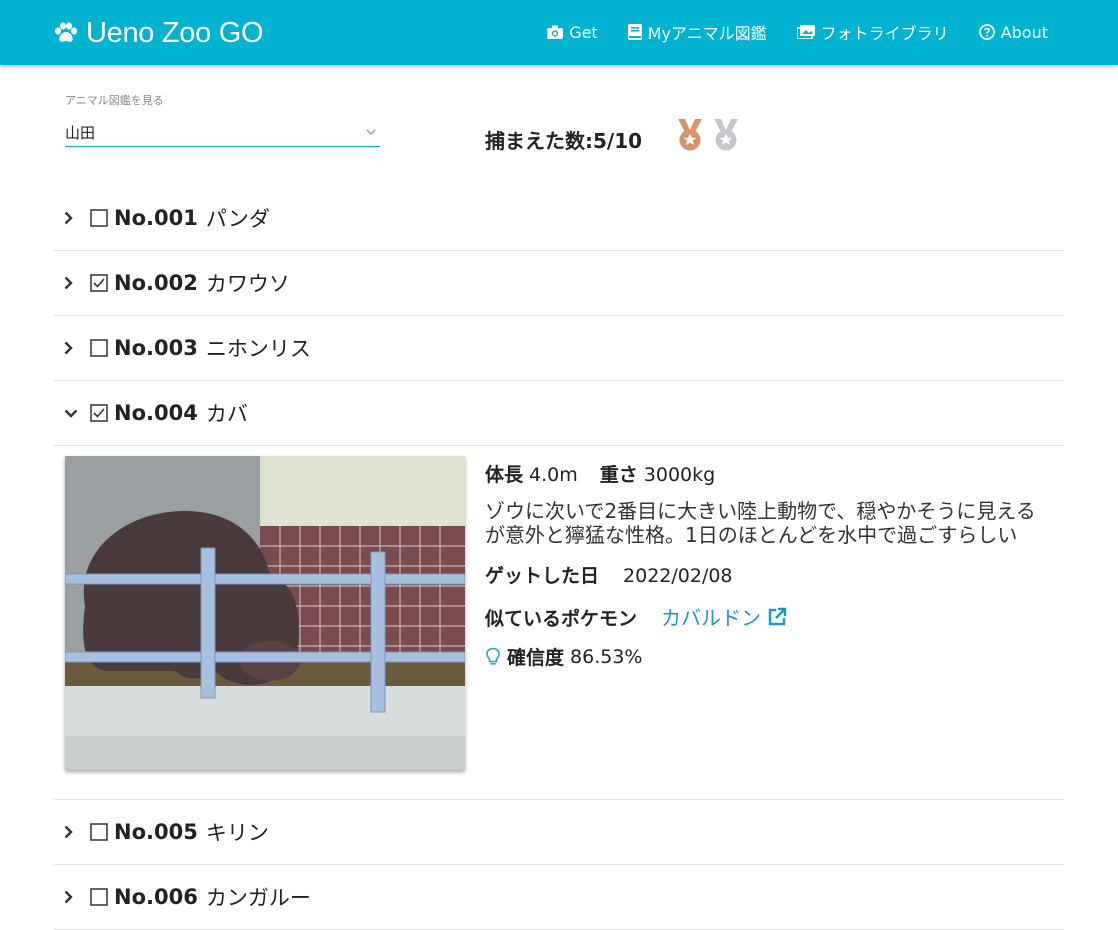 The image size is (1118, 930). What do you see at coordinates (226, 414) in the screenshot?
I see `animal-name: カバ` at bounding box center [226, 414].